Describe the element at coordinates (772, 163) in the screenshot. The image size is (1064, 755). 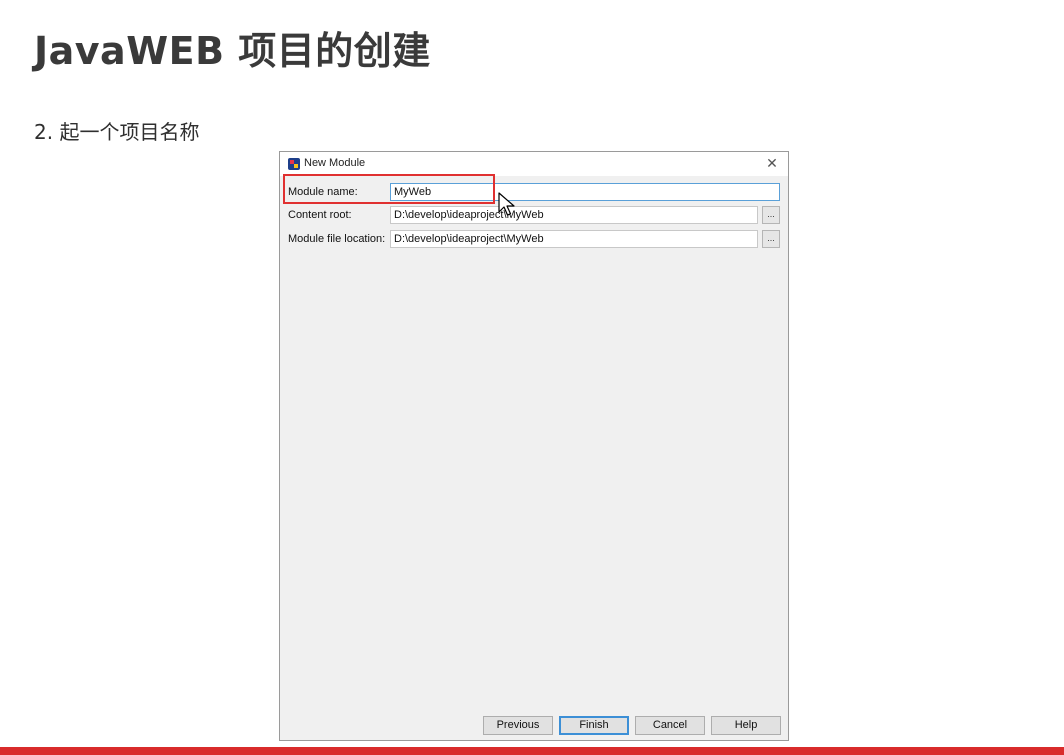
I see `close-icon: ✕` at that location.